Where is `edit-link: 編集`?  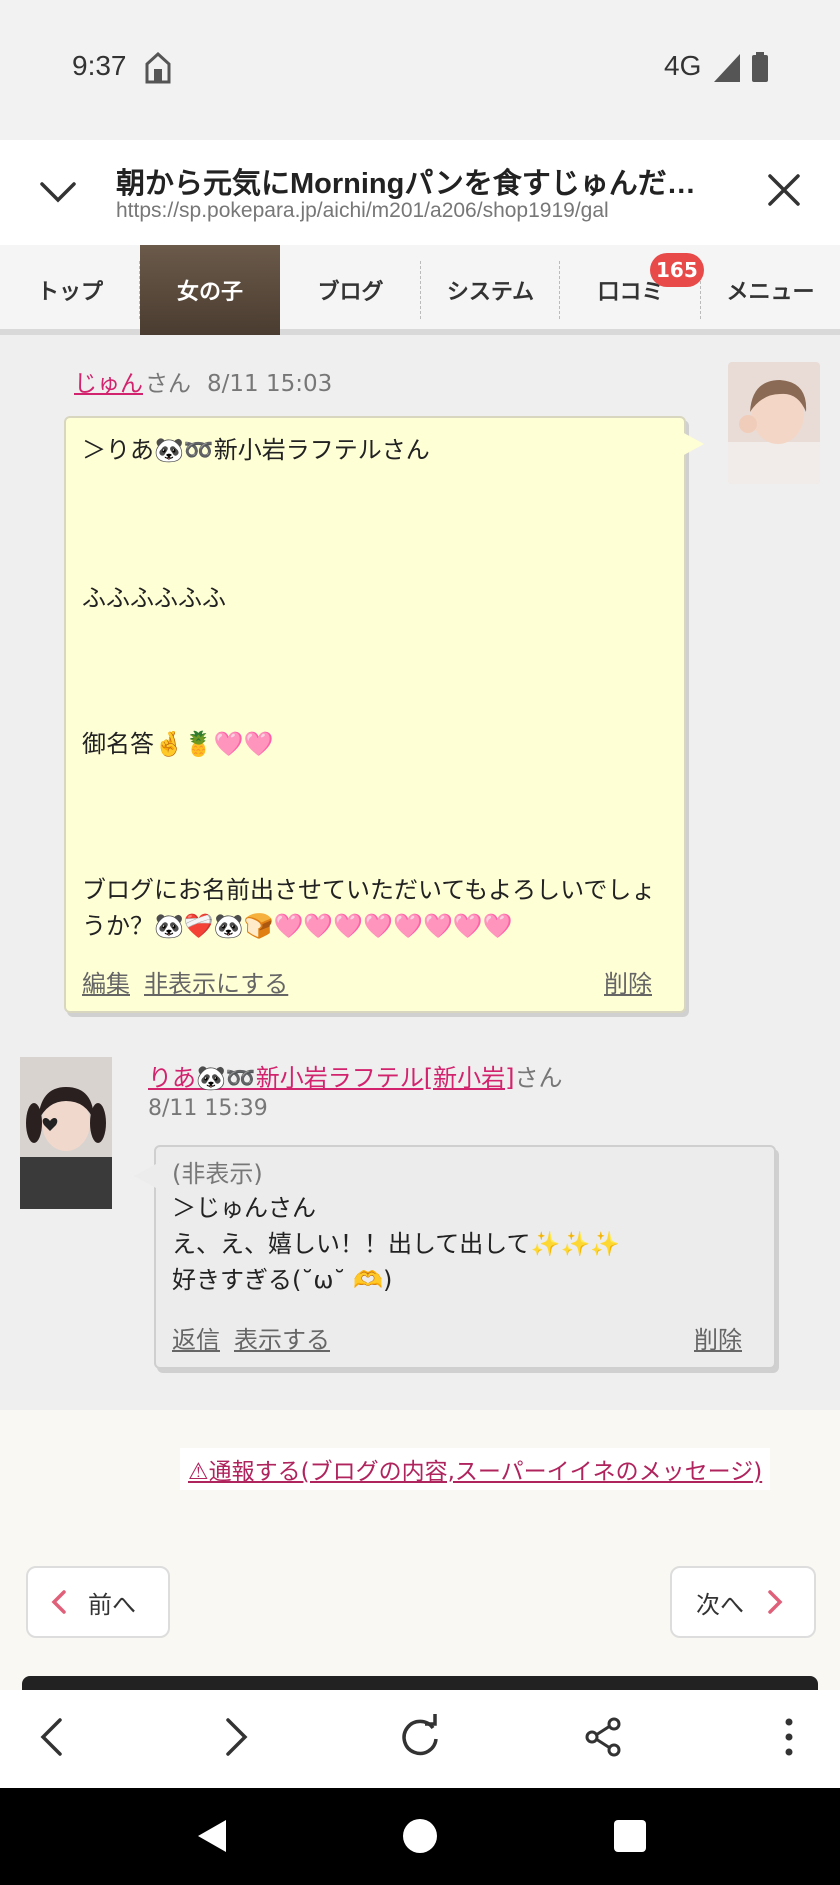
edit-link: 編集 is located at coordinates (106, 984).